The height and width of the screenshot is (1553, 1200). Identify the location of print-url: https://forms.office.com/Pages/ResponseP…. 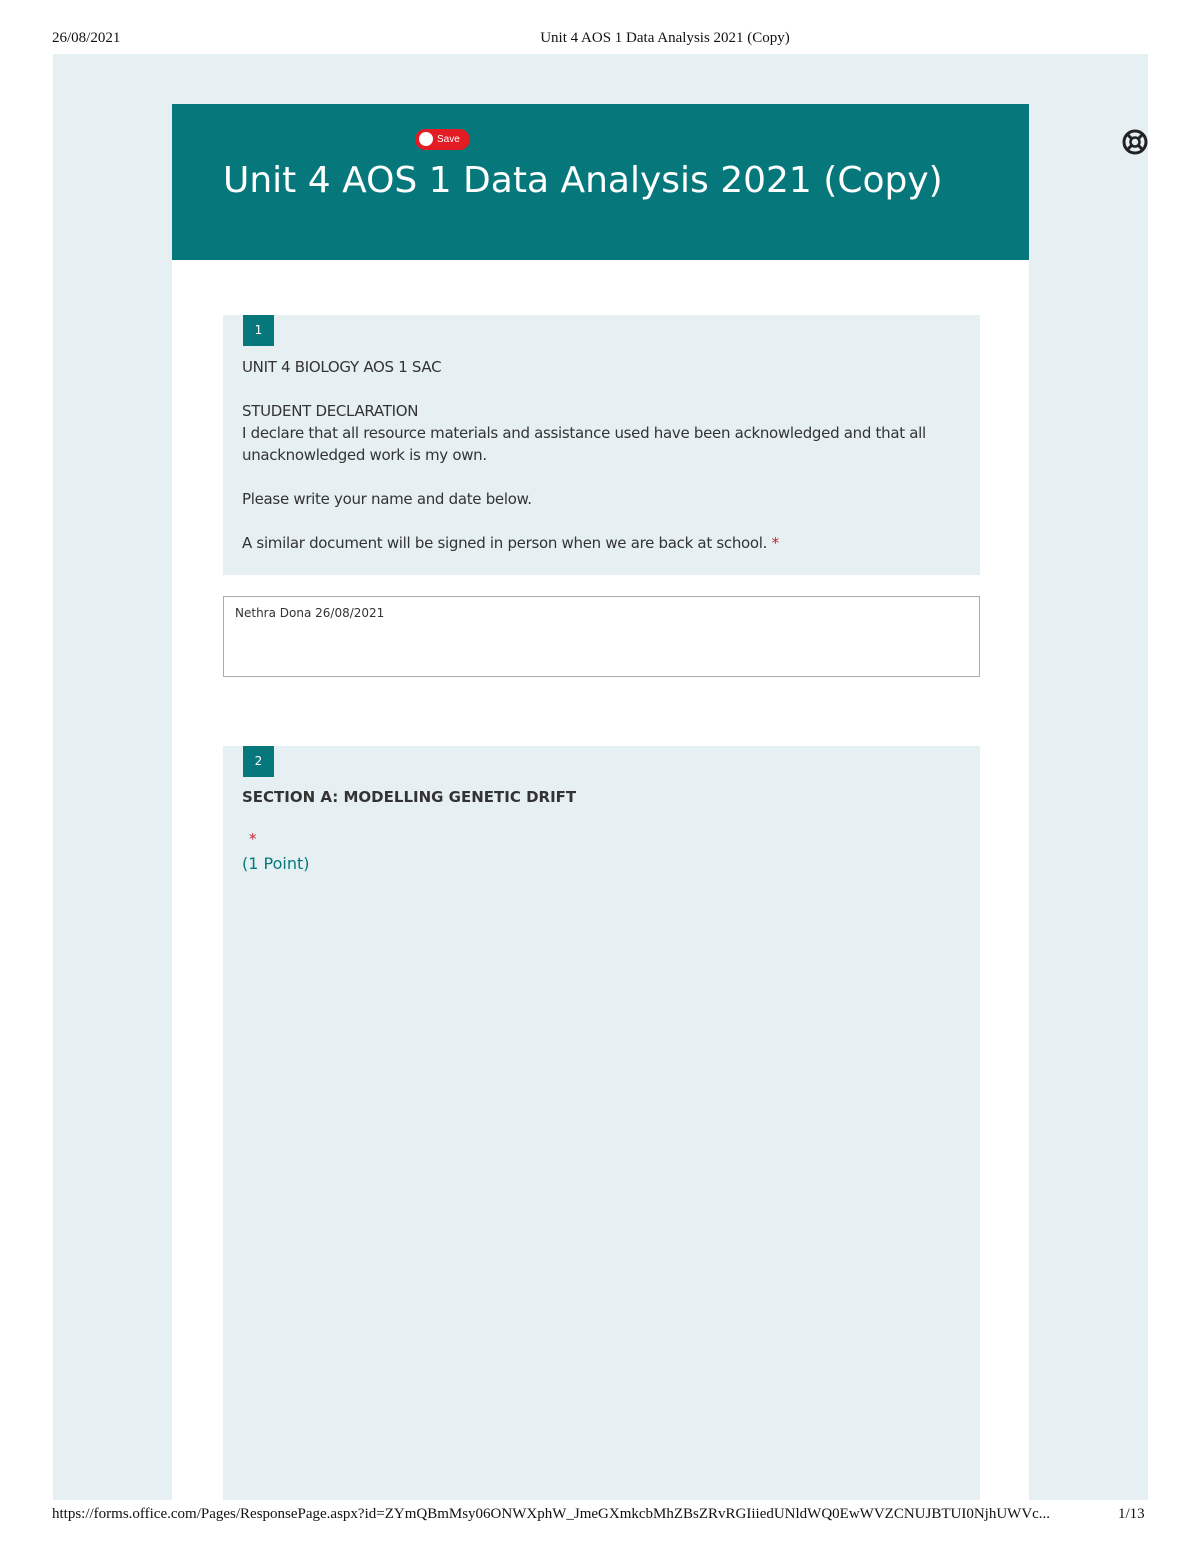
(551, 1514).